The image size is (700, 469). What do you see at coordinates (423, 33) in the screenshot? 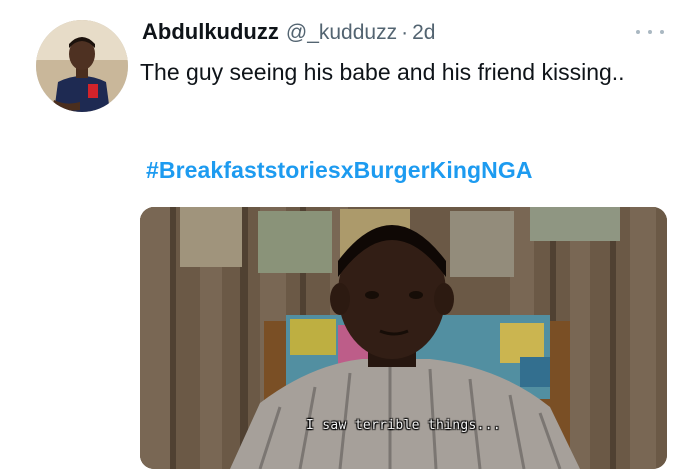
I see `timestamp: 2d` at bounding box center [423, 33].